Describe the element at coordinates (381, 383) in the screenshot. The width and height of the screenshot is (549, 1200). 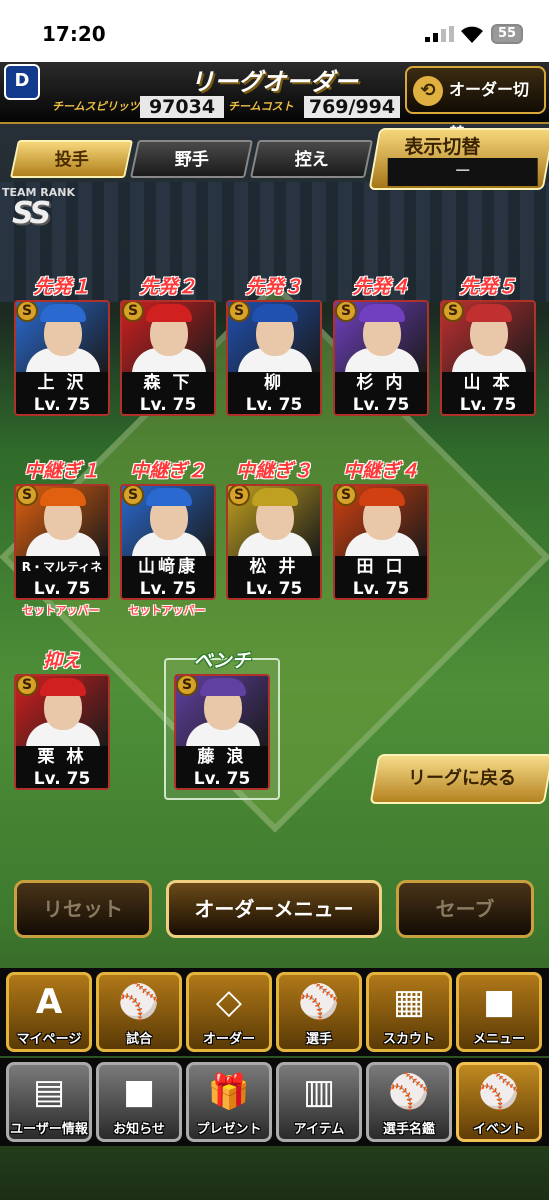
I see `player-name: 杉 内` at that location.